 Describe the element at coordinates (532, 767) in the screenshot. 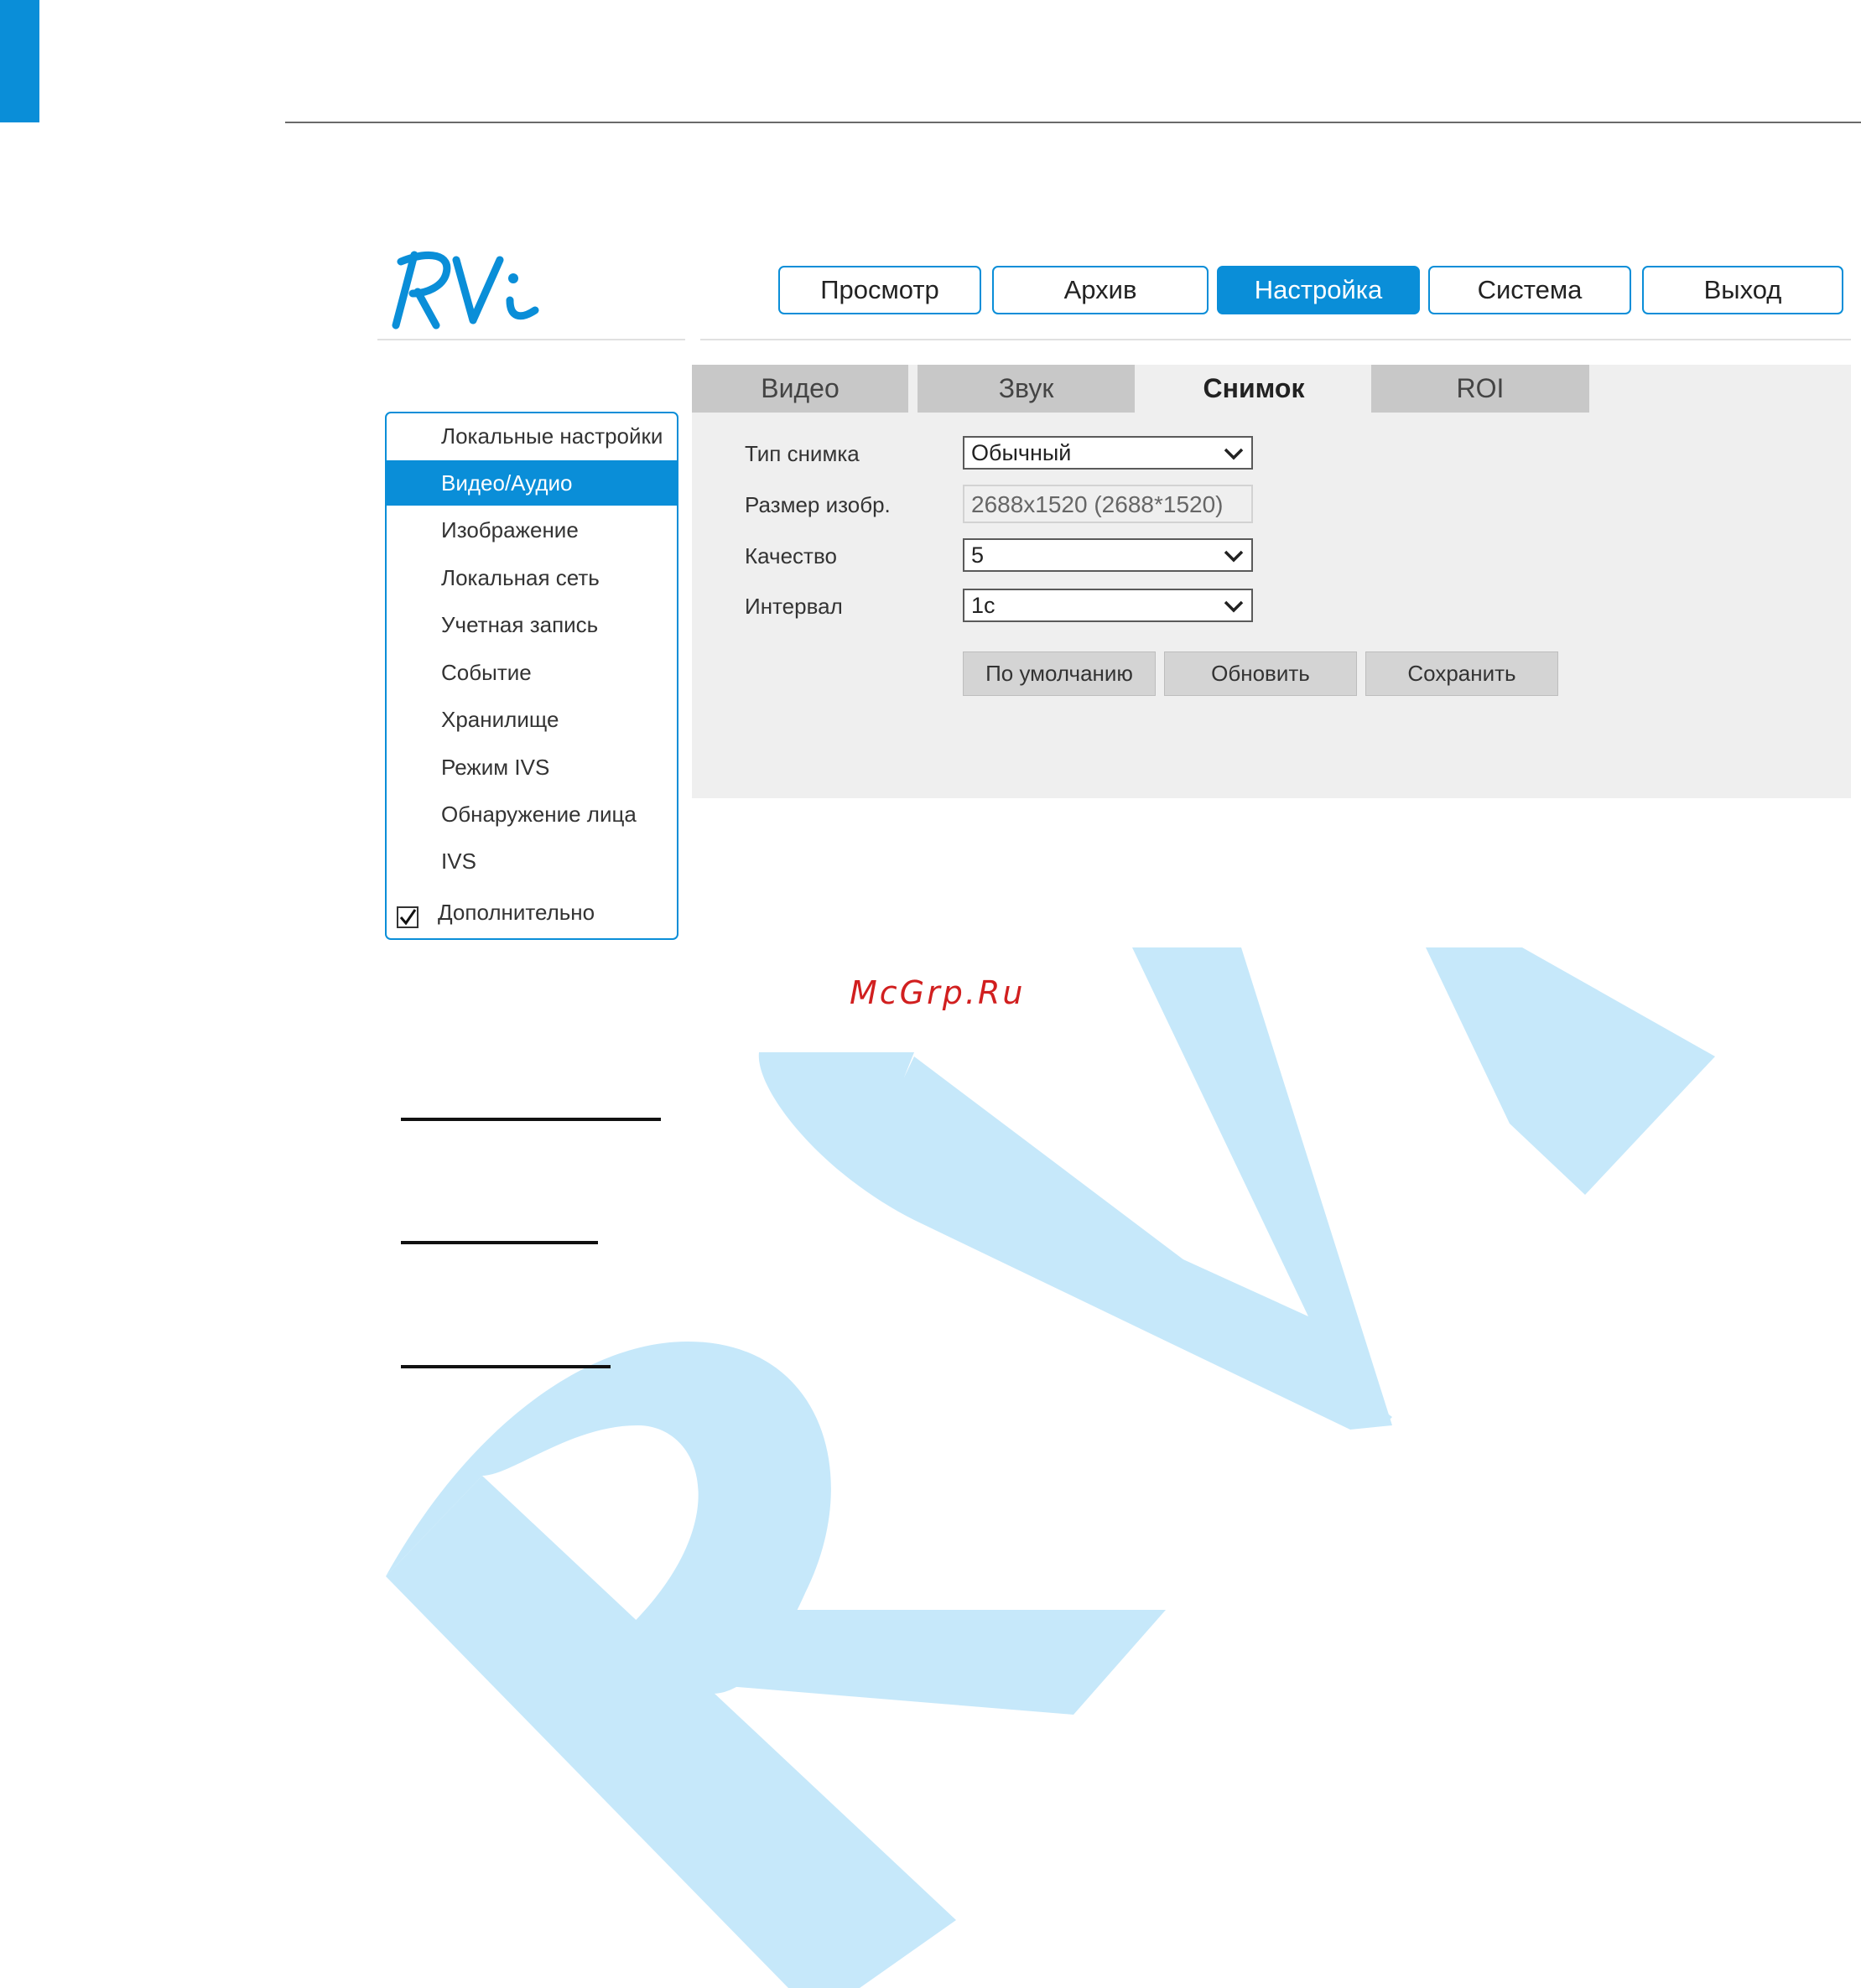

I see `sidebar-item-ivs-mode: Режим IVS` at that location.